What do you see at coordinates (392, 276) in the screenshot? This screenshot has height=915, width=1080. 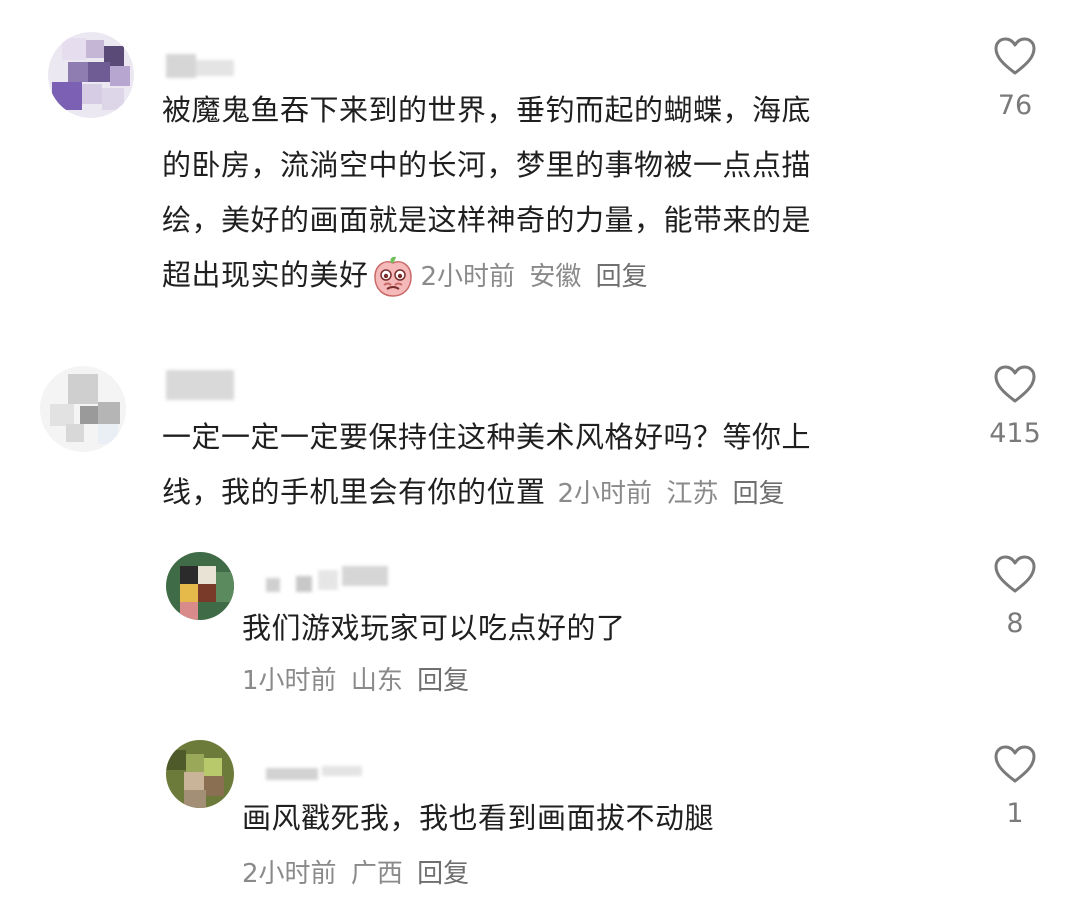 I see `crying-peach-emoji-icon` at bounding box center [392, 276].